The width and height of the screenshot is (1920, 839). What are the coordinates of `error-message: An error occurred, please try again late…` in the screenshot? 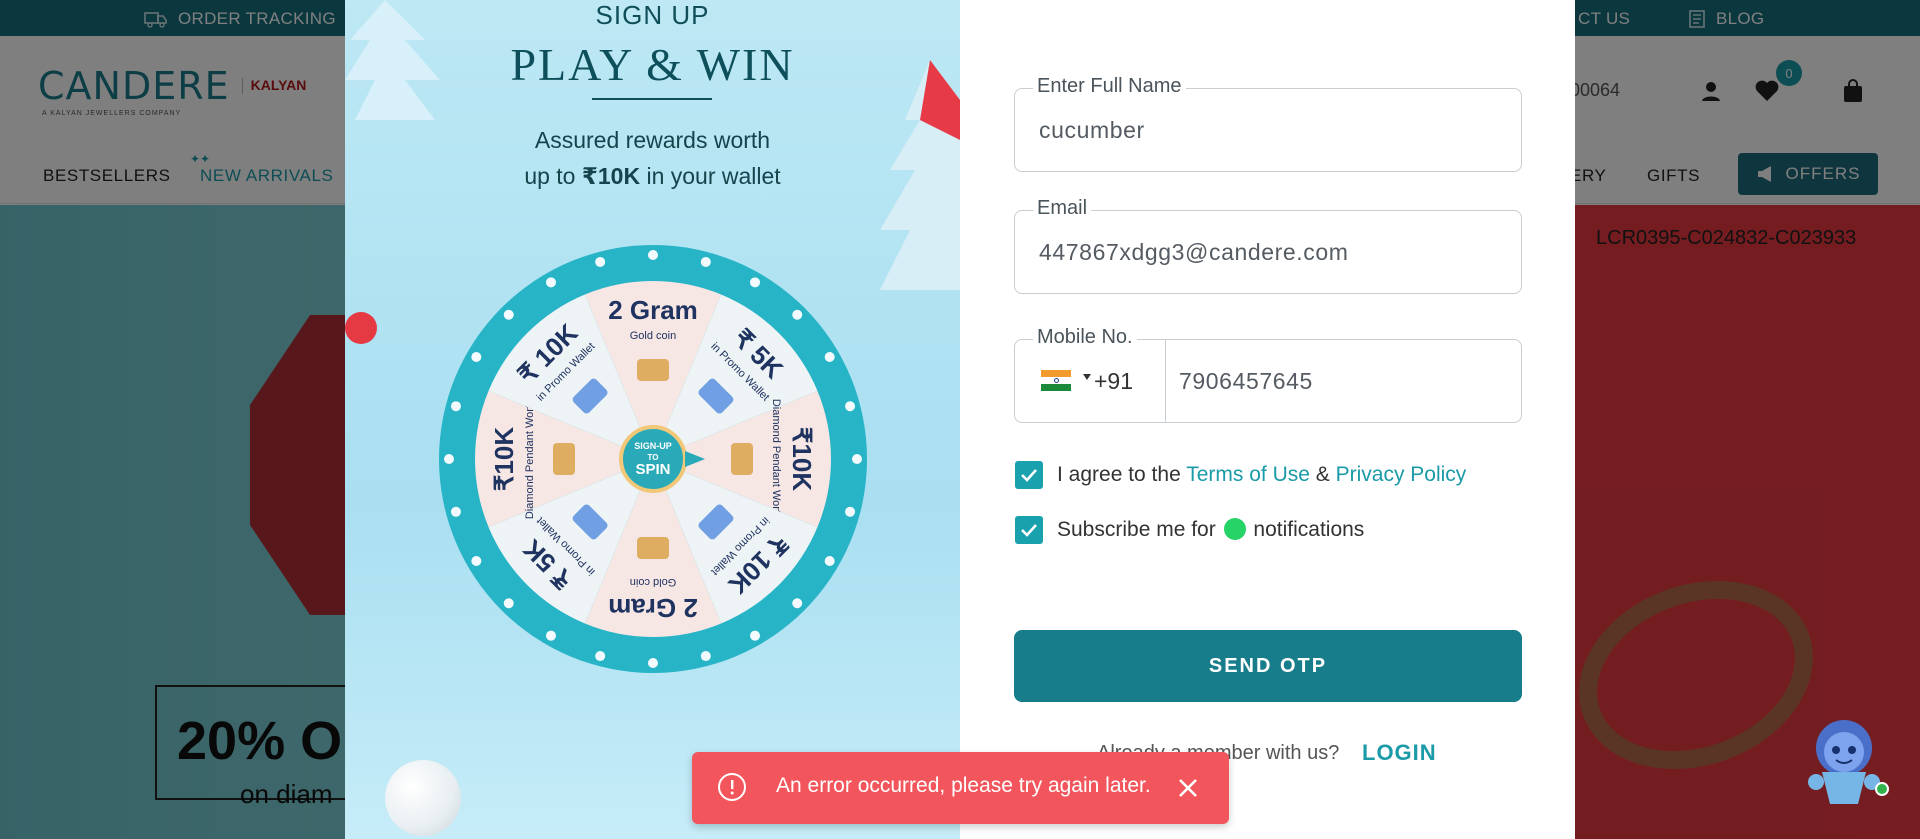 It's located at (963, 785).